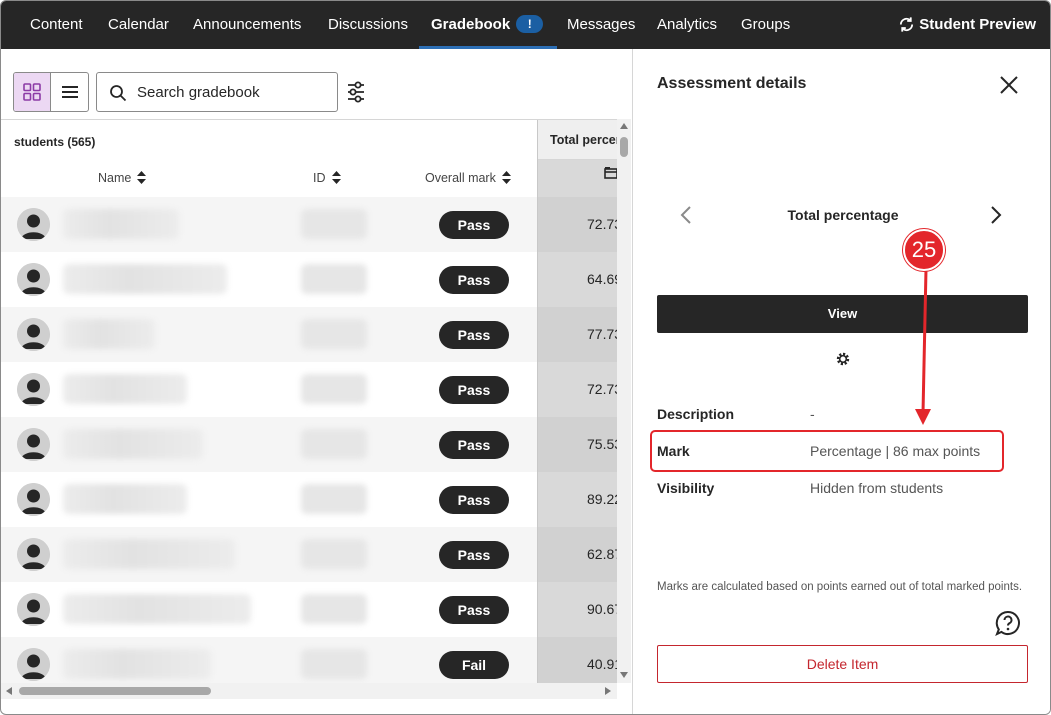  What do you see at coordinates (368, 25) in the screenshot?
I see `tab-discussions: Discussions` at bounding box center [368, 25].